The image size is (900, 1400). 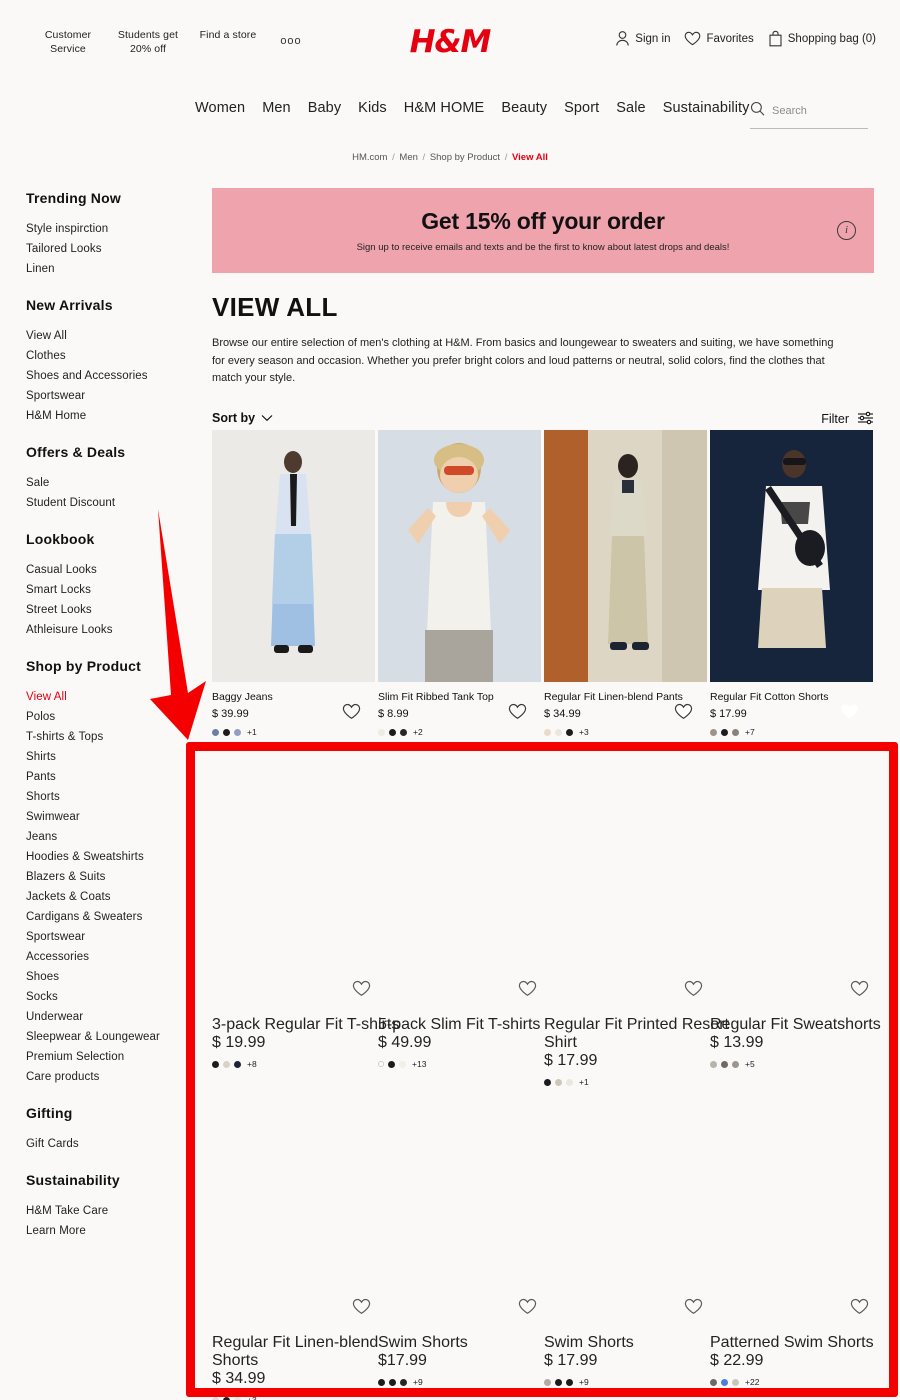 What do you see at coordinates (625, 1226) in the screenshot?
I see `product-card: Swim Shorts $ 17.99 +9` at bounding box center [625, 1226].